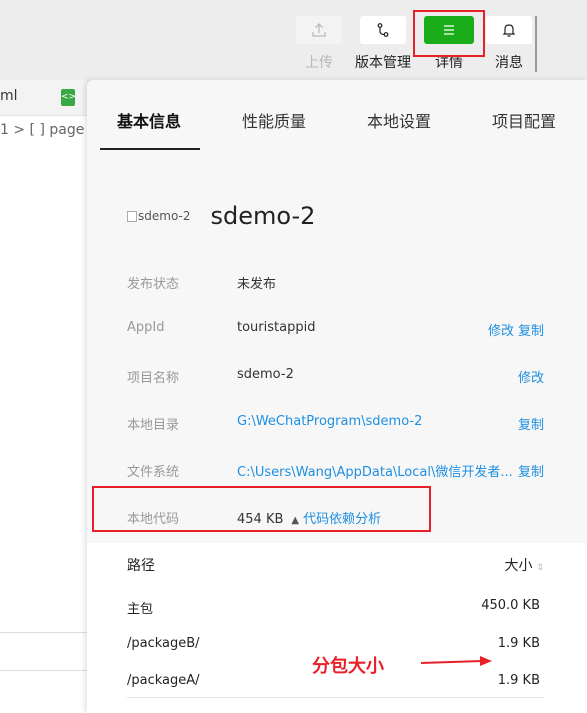 Image resolution: width=587 pixels, height=713 pixels. Describe the element at coordinates (383, 30) in the screenshot. I see `branch-icon` at that location.